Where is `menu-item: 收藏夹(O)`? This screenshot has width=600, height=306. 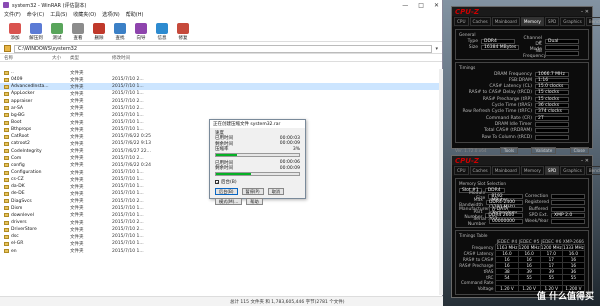
menu-item: 收藏夹(O) is located at coordinates (84, 14).